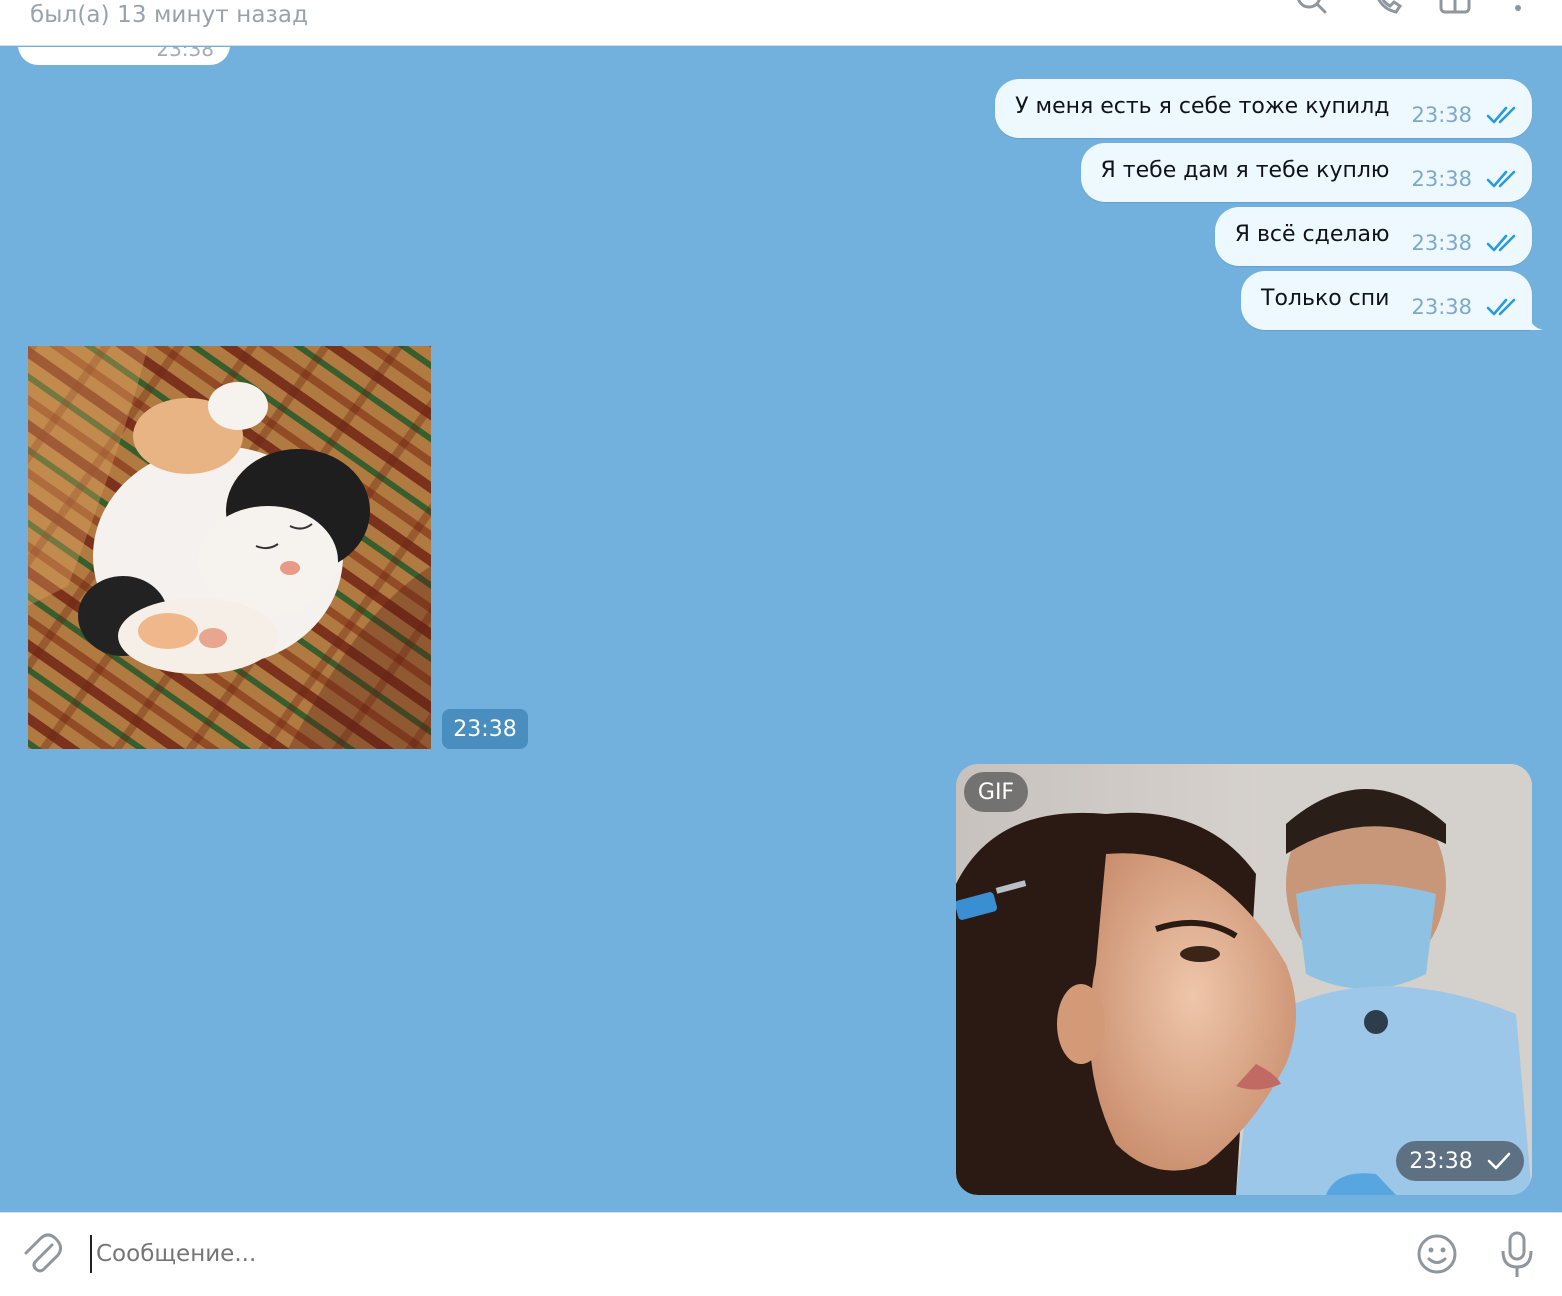  What do you see at coordinates (1499, 1161) in the screenshot?
I see `single-check-sent-icon` at bounding box center [1499, 1161].